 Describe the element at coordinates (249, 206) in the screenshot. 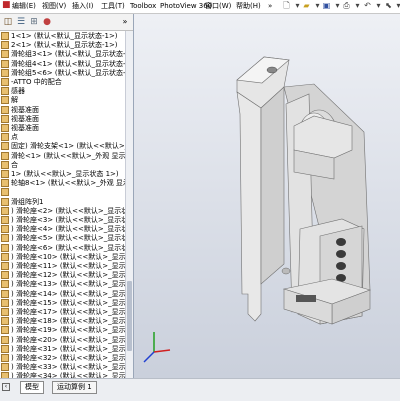

I see `left-bracket-arm` at that location.